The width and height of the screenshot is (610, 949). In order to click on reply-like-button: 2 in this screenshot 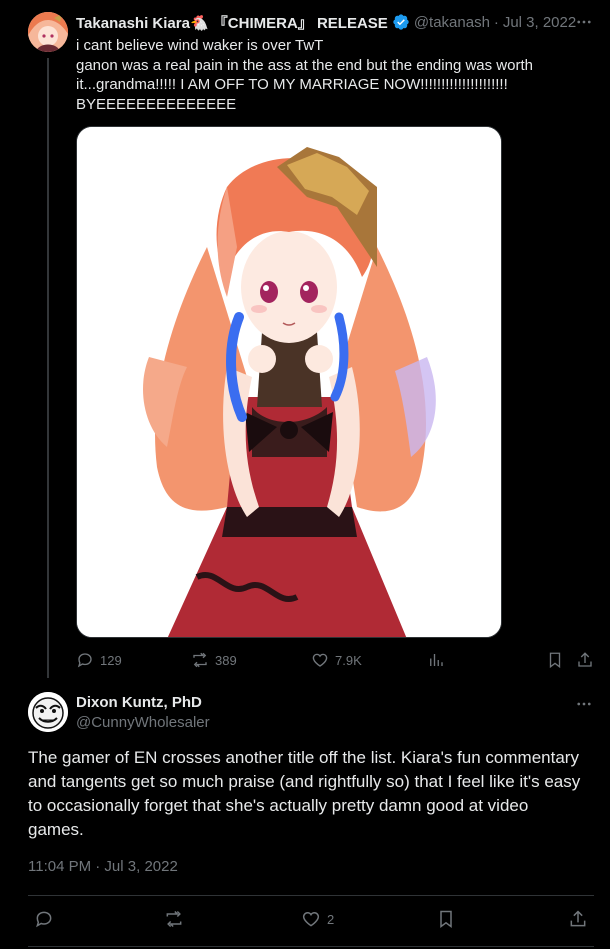, I will do `click(317, 919)`.